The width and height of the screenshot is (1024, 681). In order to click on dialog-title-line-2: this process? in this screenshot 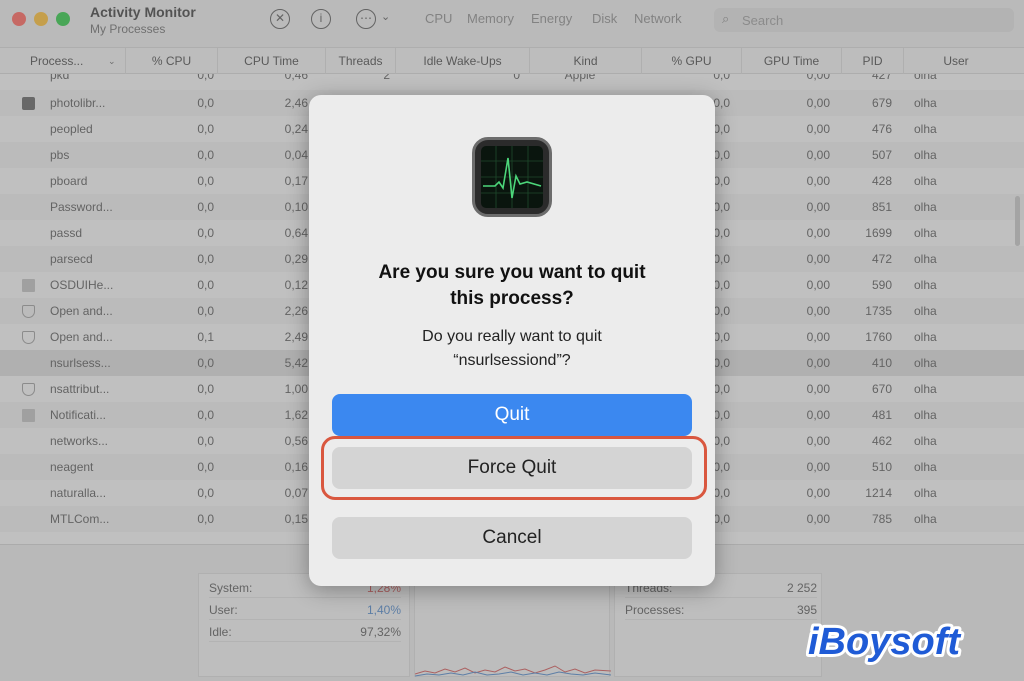, I will do `click(512, 298)`.